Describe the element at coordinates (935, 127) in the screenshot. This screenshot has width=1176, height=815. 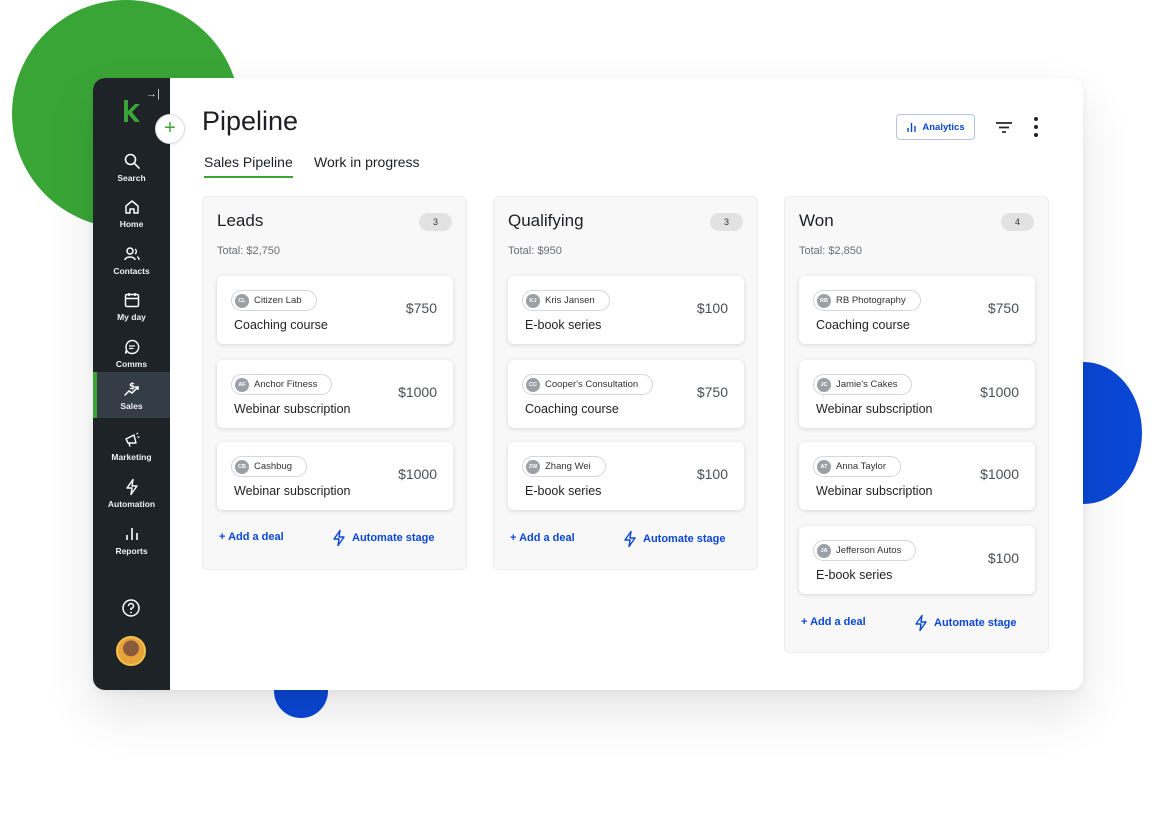
I see `analytics-button: Analytics` at that location.